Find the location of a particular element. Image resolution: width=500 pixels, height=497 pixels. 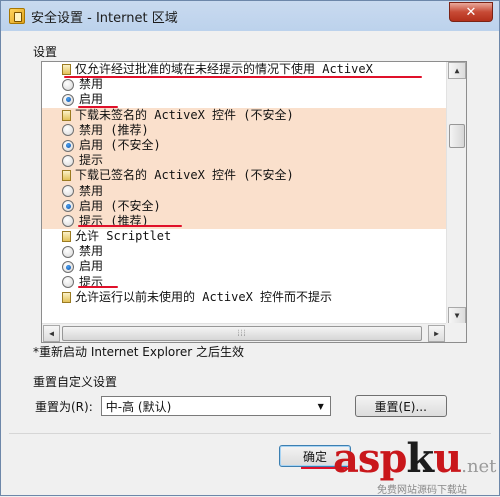

reset-group-label: 重置自定义设置 is located at coordinates (75, 382).